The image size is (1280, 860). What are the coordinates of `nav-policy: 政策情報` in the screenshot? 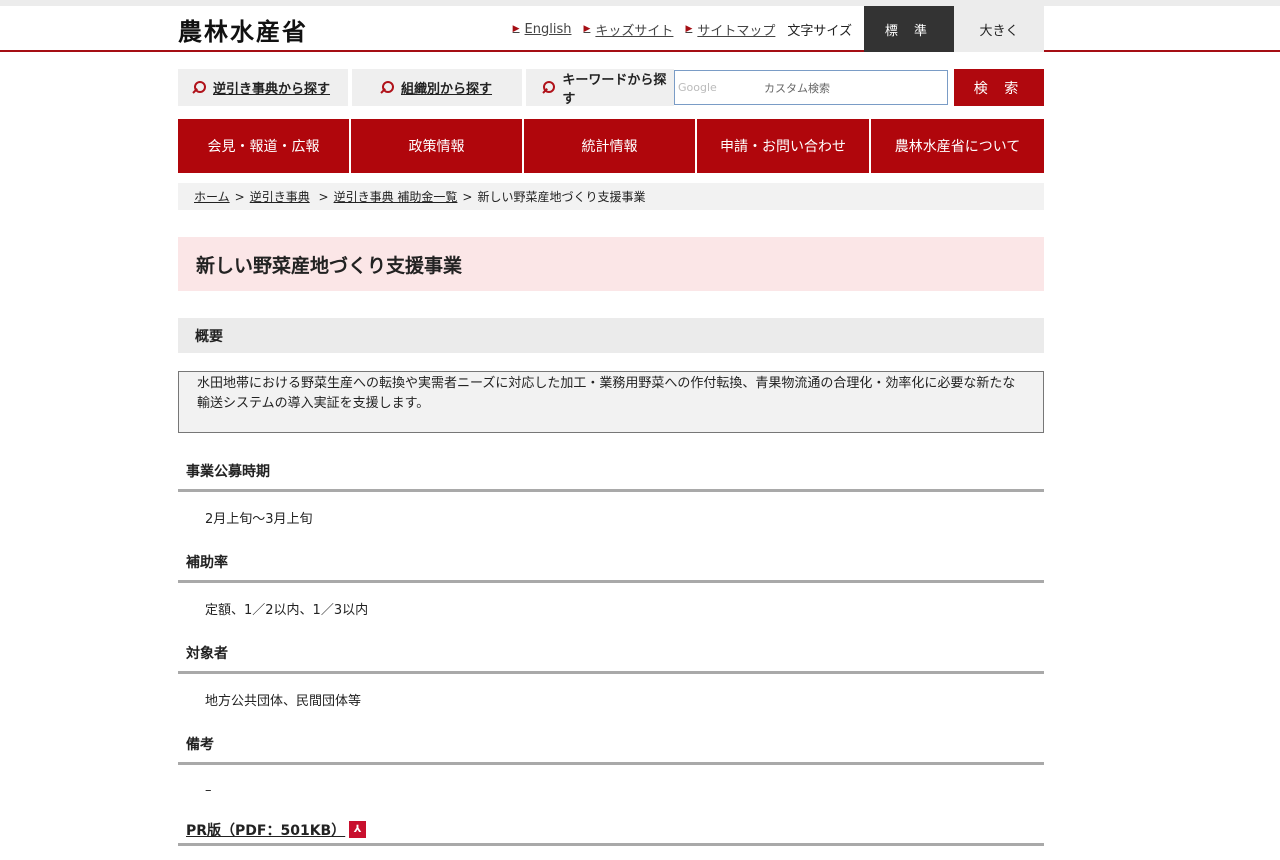 It's located at (437, 146).